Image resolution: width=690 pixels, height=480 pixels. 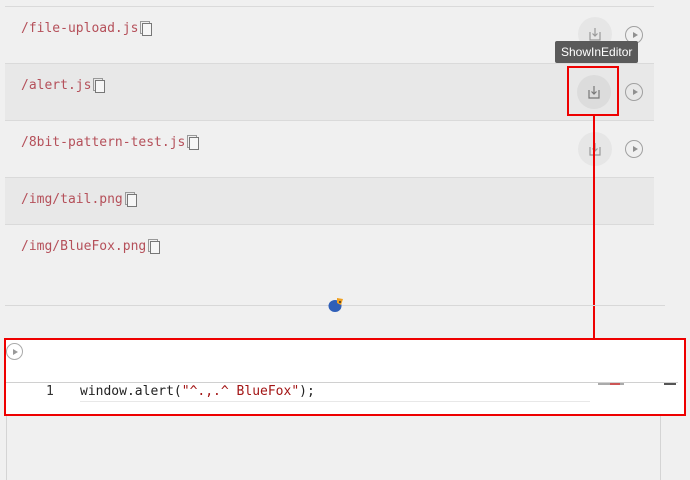 I want to click on file-row: /8bit-pattern-test.js, so click(x=329, y=148).